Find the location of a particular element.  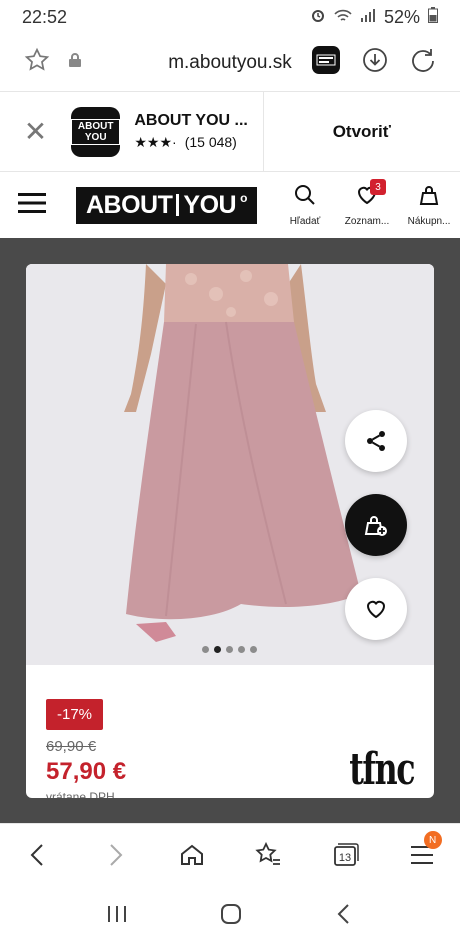

battery-icon is located at coordinates (433, 17).